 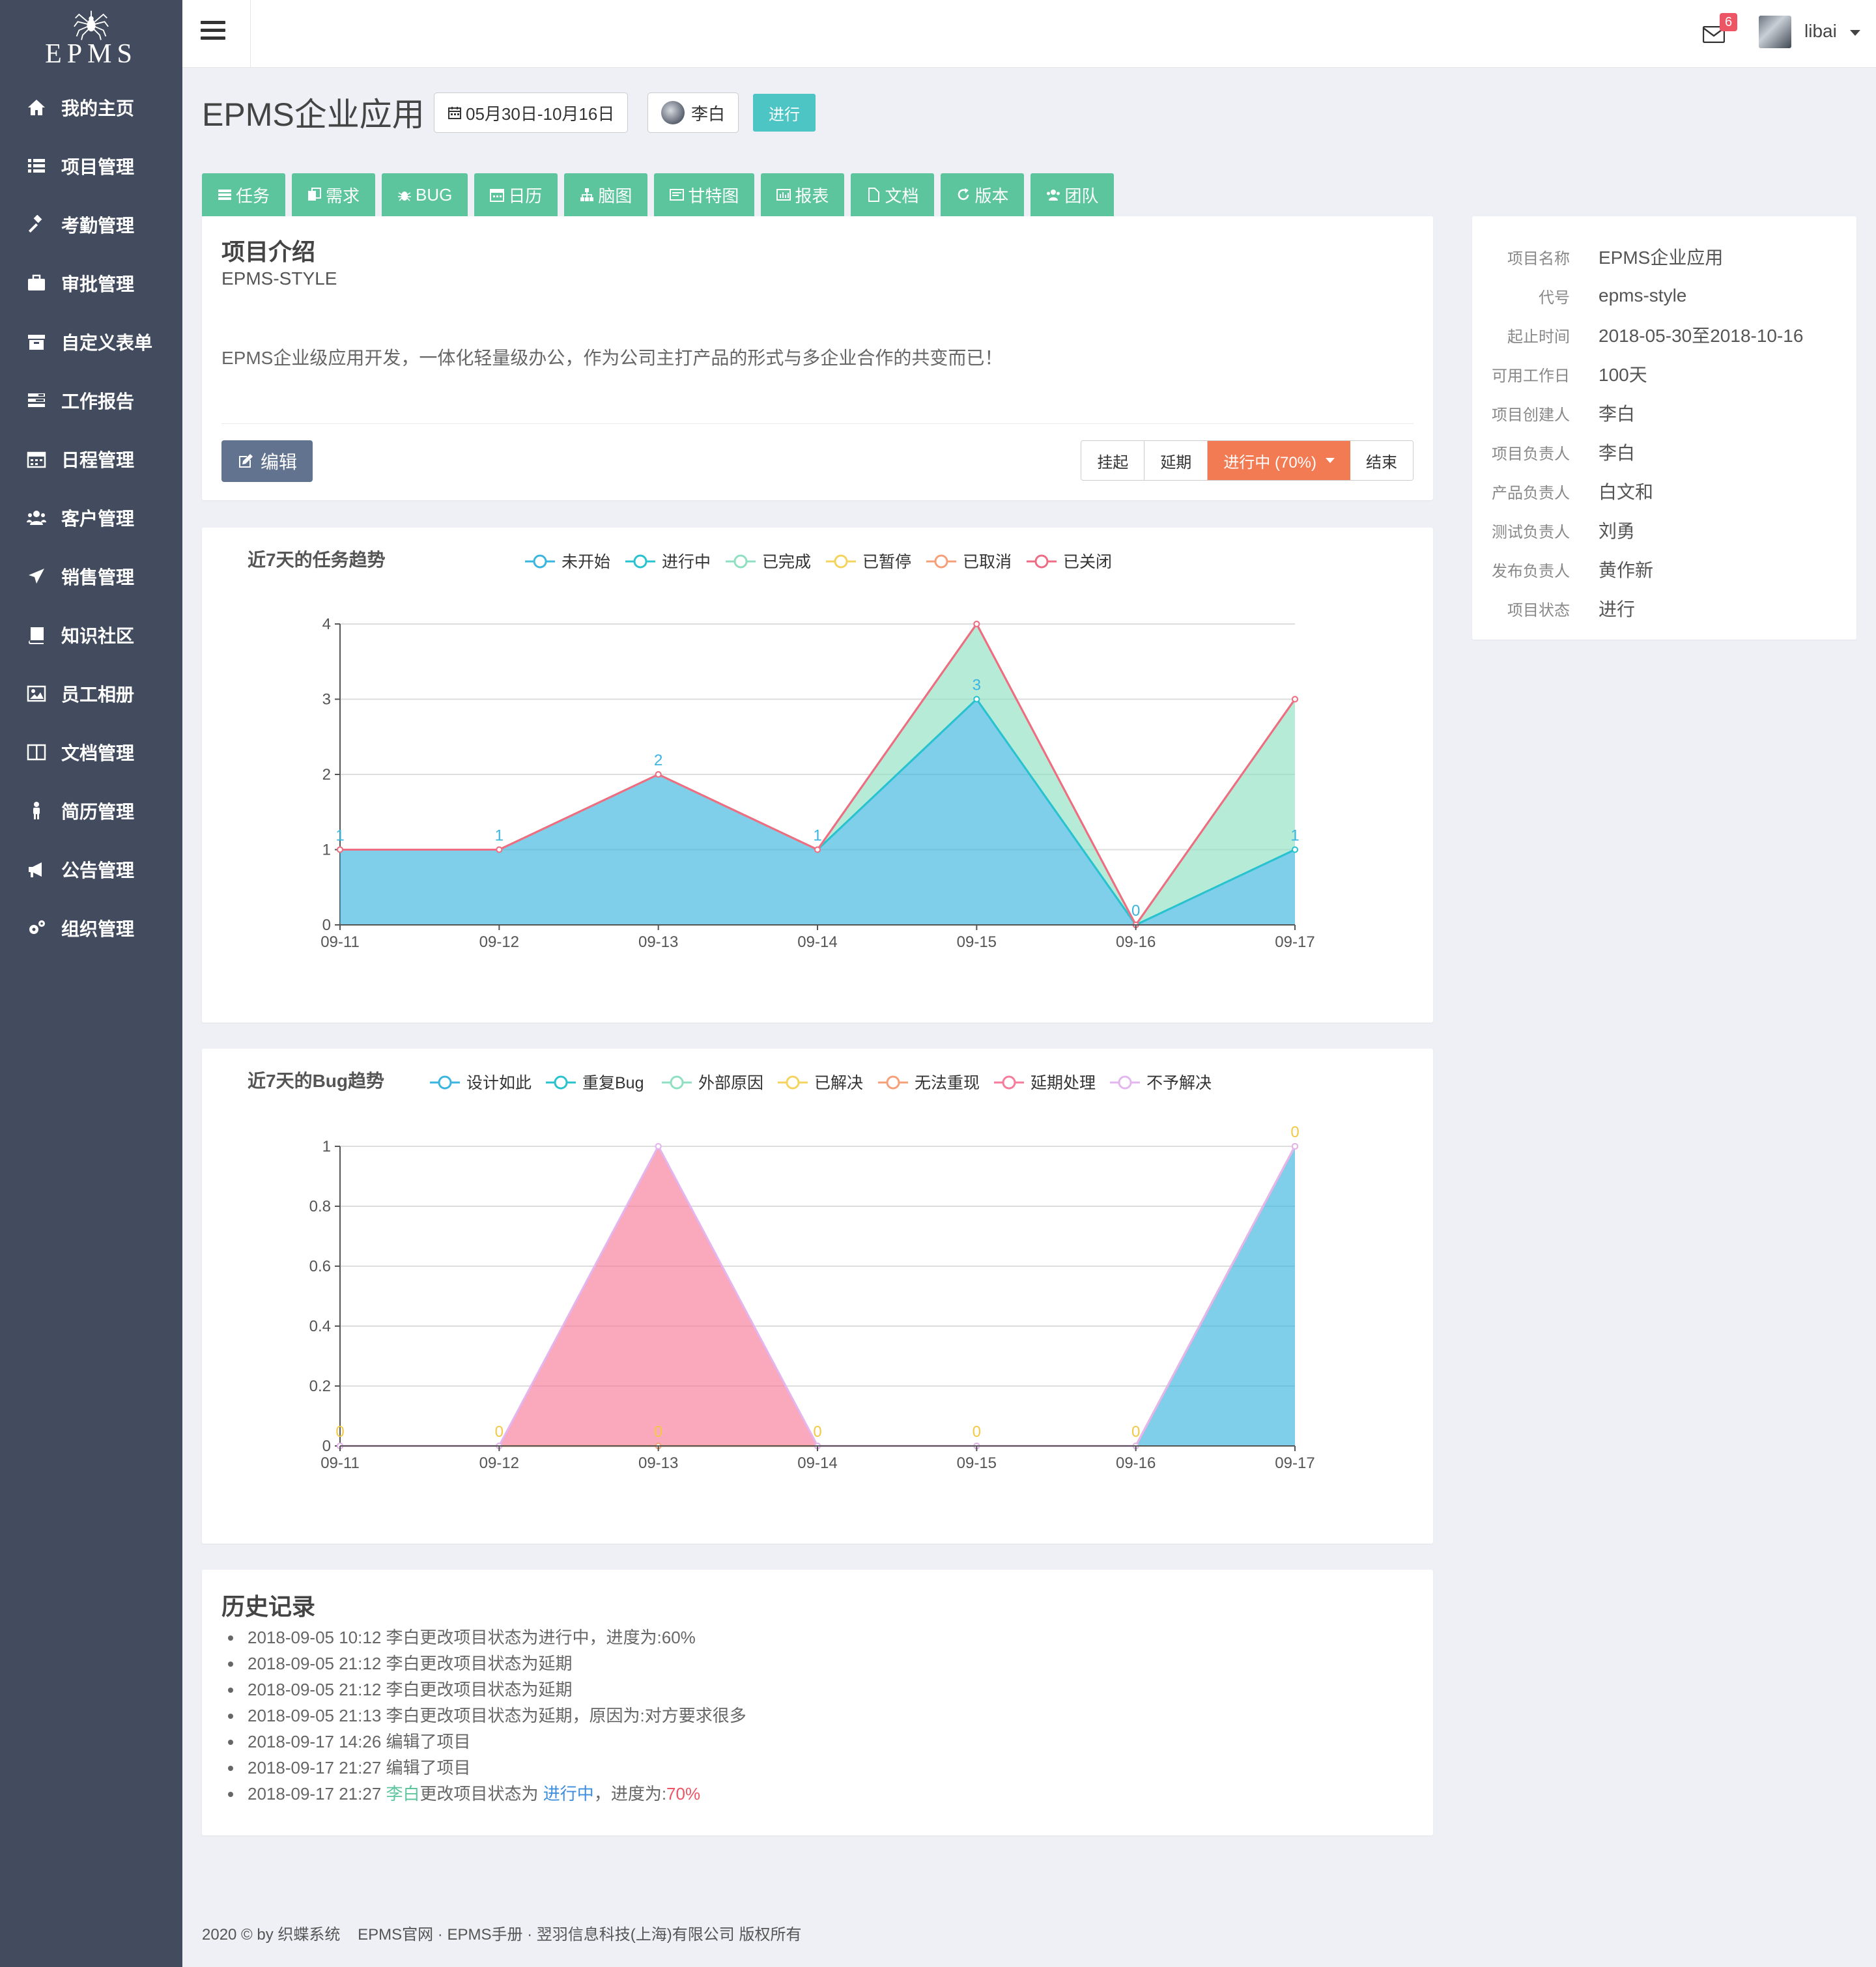 I want to click on sidebar-item-2: 考勤管理, so click(x=91, y=224).